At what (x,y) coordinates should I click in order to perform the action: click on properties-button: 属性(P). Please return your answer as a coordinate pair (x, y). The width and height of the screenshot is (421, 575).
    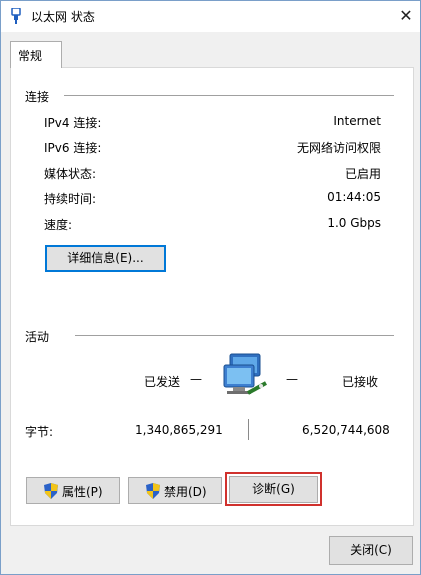
    Looking at the image, I should click on (73, 490).